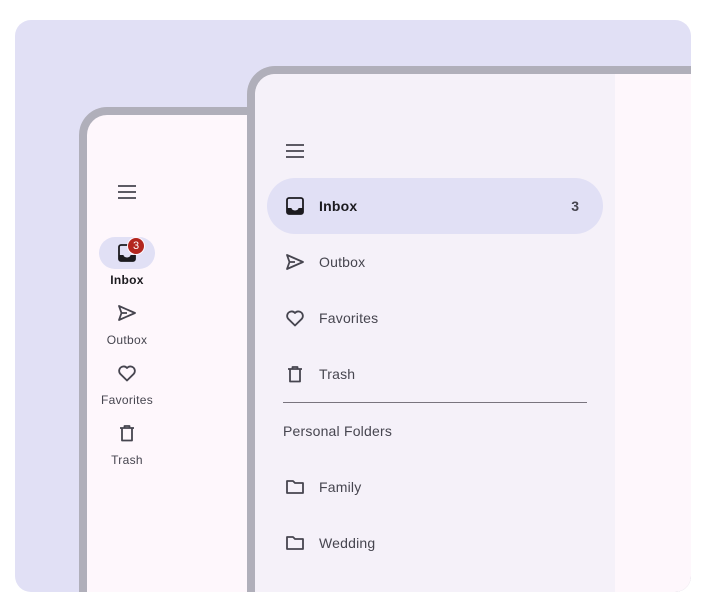  What do you see at coordinates (435, 543) in the screenshot?
I see `drawer-item-wedding: Wedding` at bounding box center [435, 543].